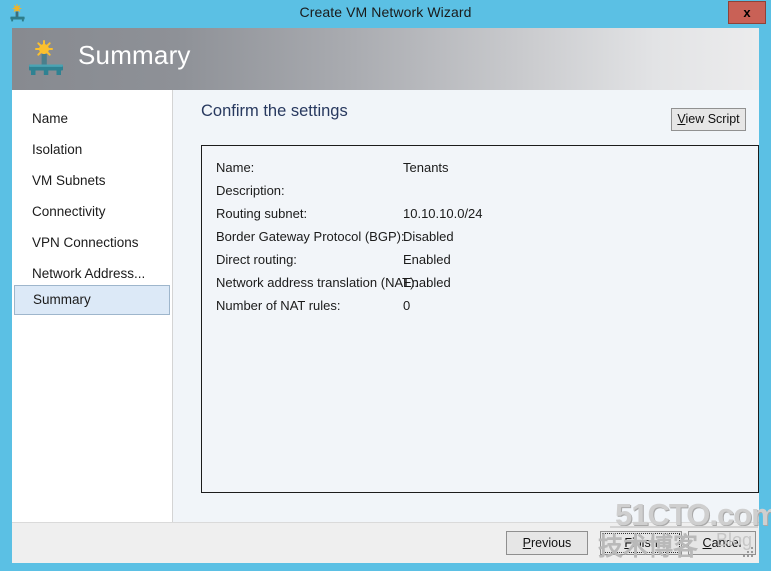 The height and width of the screenshot is (571, 771). Describe the element at coordinates (641, 543) in the screenshot. I see `finish-button: Finish` at that location.